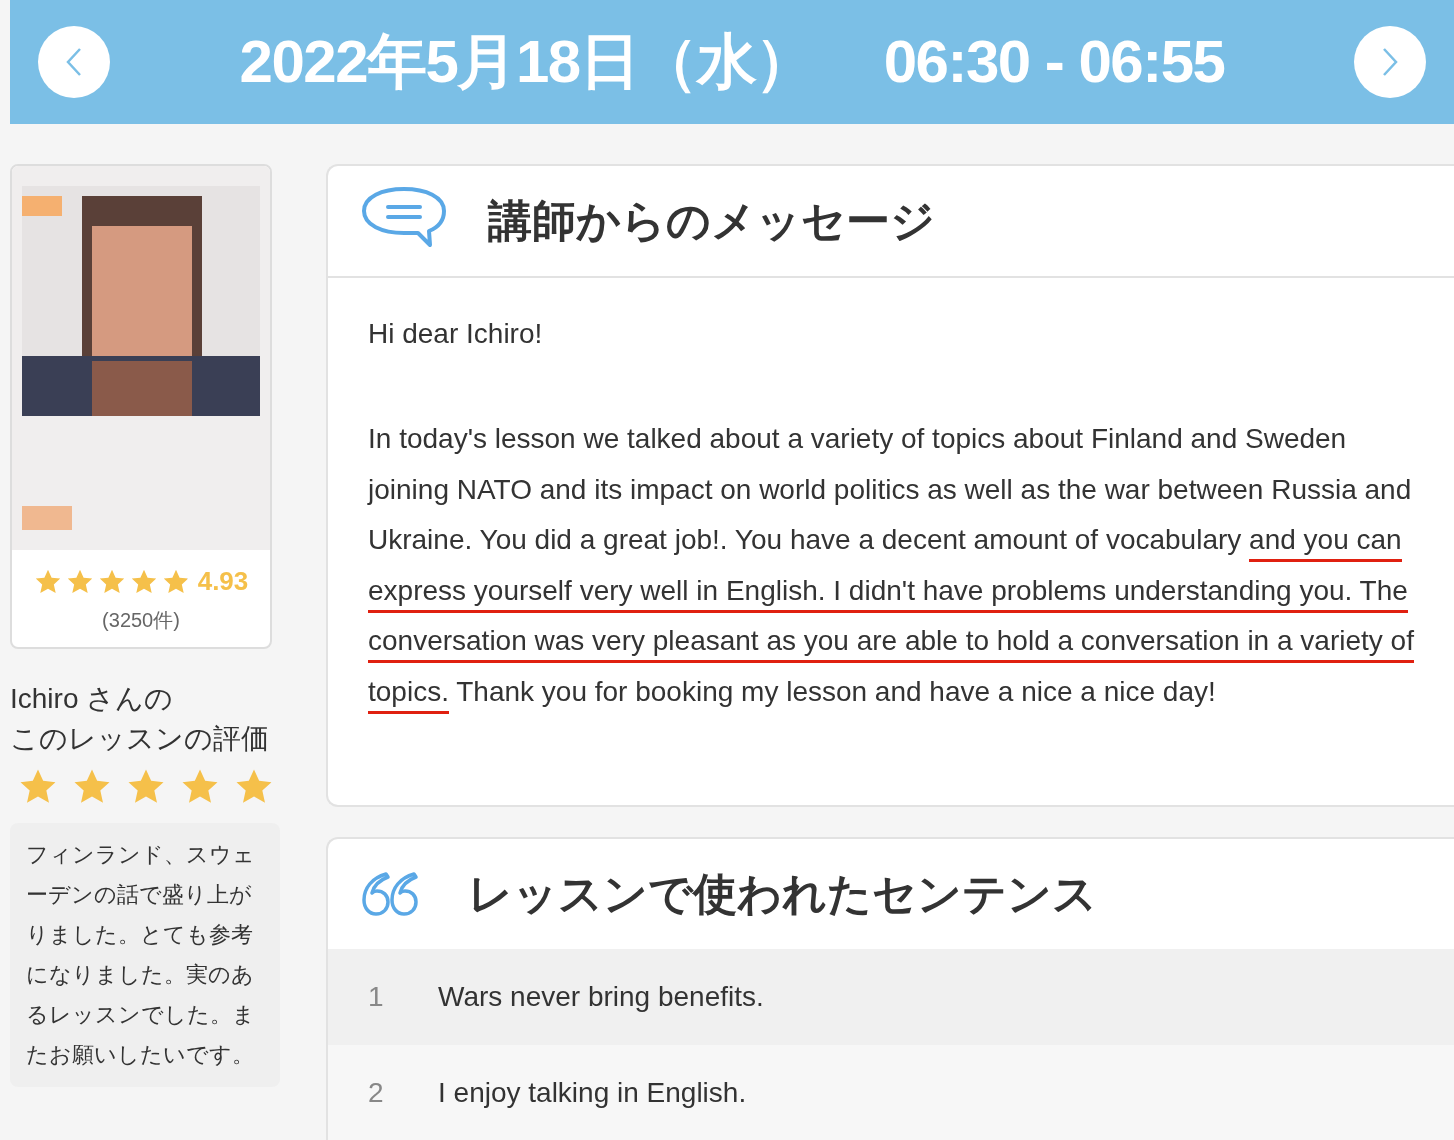 The height and width of the screenshot is (1140, 1454). Describe the element at coordinates (140, 739) in the screenshot. I see `review-heading: このレッスンの評価` at that location.